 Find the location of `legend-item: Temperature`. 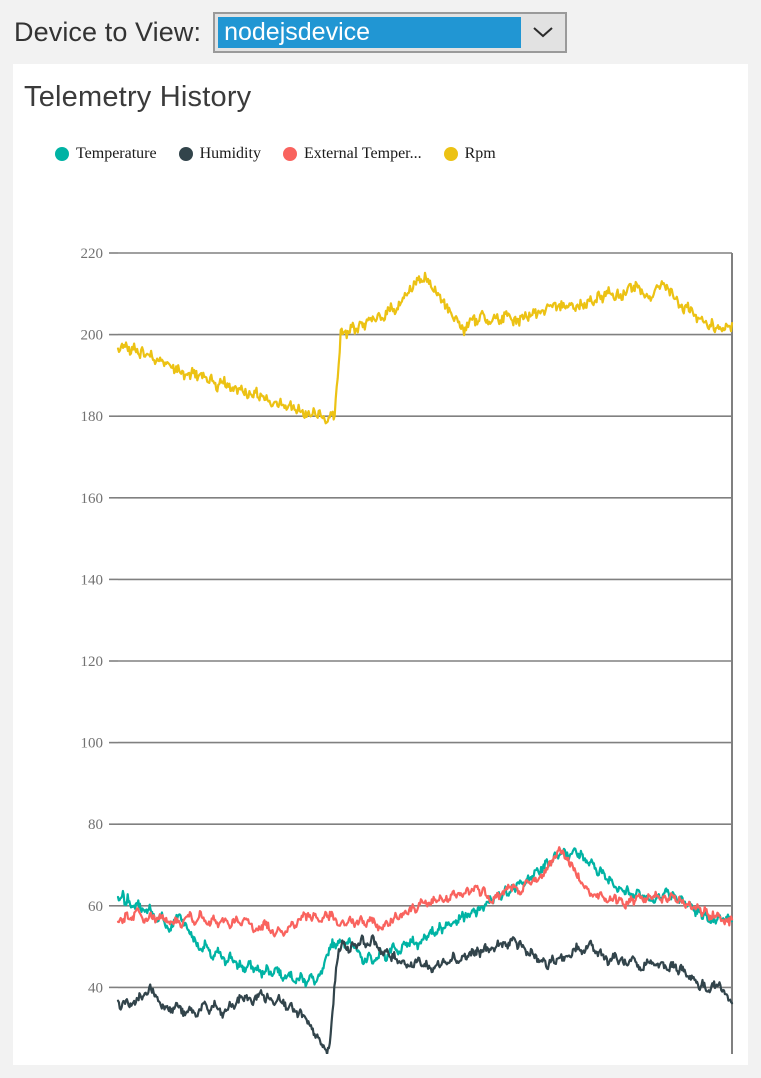

legend-item: Temperature is located at coordinates (106, 154).